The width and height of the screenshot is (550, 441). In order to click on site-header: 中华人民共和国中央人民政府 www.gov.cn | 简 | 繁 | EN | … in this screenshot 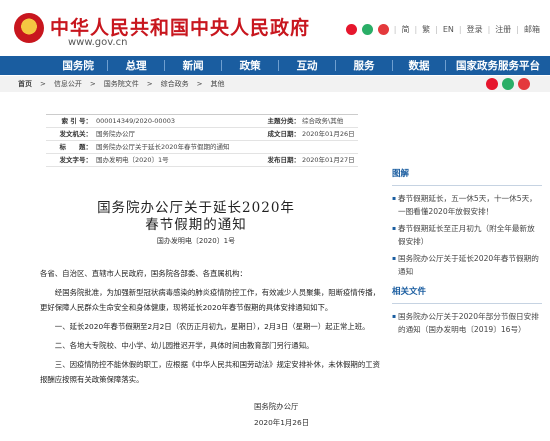, I will do `click(275, 28)`.